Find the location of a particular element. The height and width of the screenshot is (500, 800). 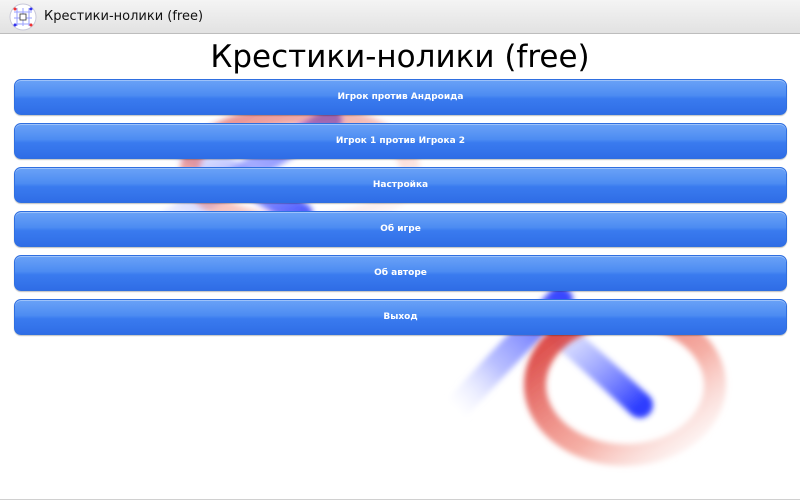

player-vs-android-button: Игрок против Андроида is located at coordinates (400, 97).